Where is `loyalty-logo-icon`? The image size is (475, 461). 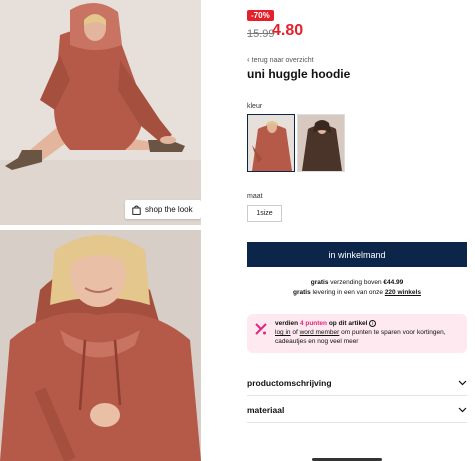 loyalty-logo-icon is located at coordinates (261, 329).